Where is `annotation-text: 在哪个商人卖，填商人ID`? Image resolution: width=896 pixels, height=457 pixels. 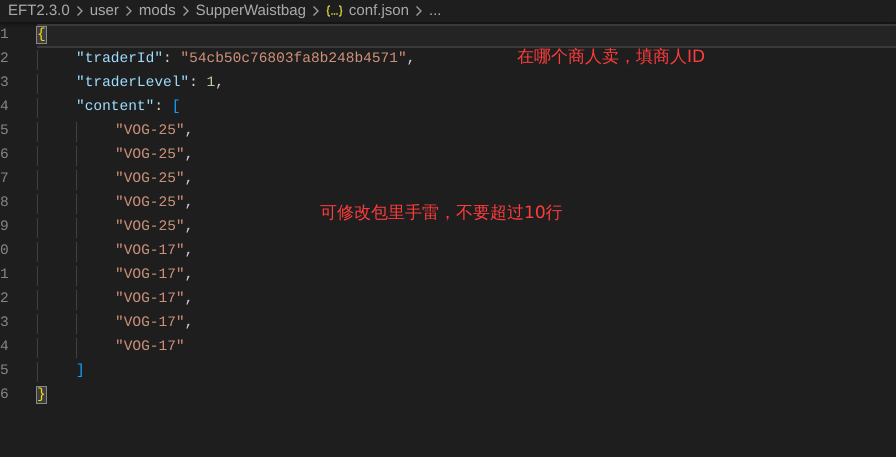 annotation-text: 在哪个商人卖，填商人ID is located at coordinates (611, 57).